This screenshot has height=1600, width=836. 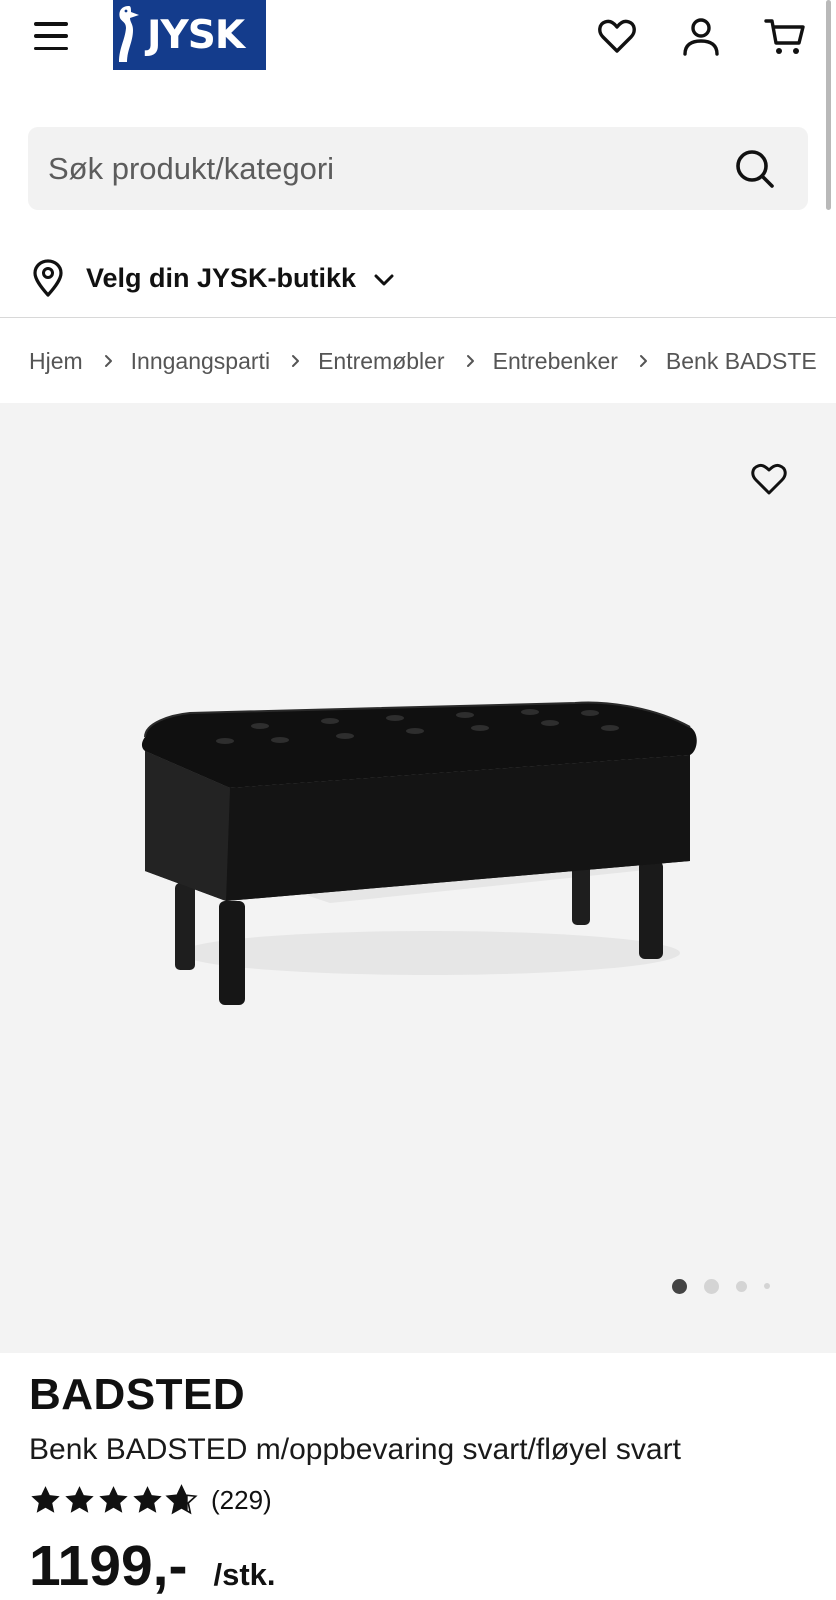 I want to click on chevron-down-icon, so click(x=384, y=280).